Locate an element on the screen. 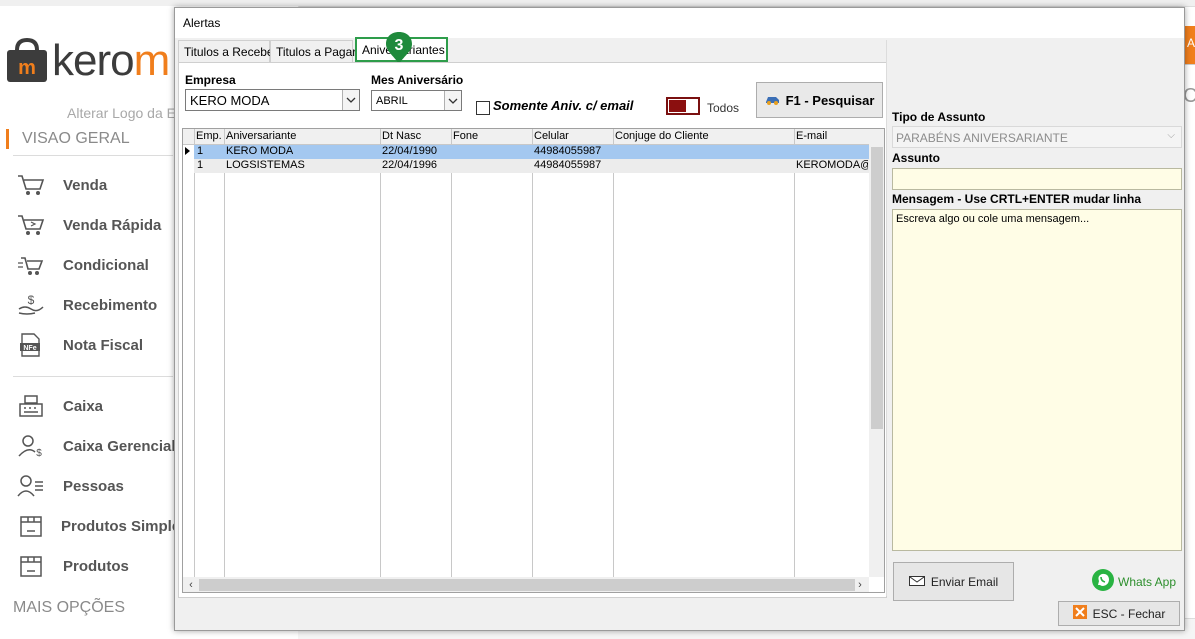 The width and height of the screenshot is (1195, 639). enviar-email-button: Enviar Email is located at coordinates (953, 581).